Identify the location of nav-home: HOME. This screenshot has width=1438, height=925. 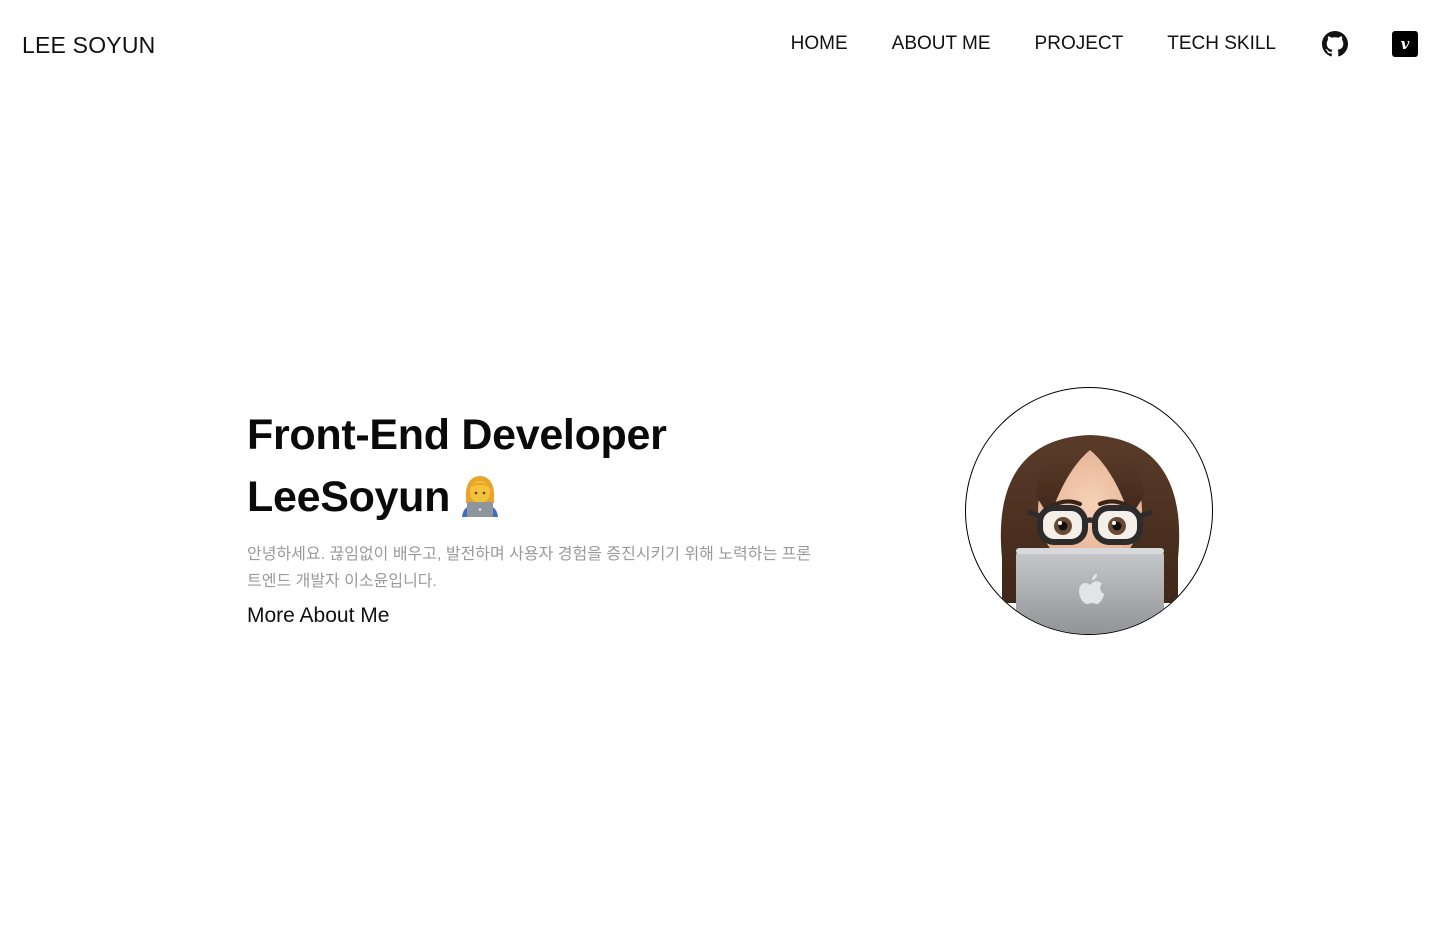
(819, 44).